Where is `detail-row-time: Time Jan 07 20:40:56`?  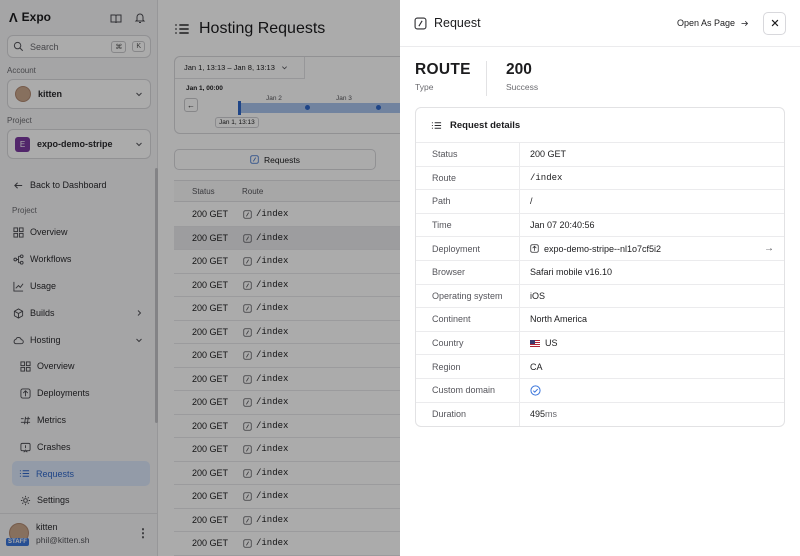
detail-row-time: Time Jan 07 20:40:56 is located at coordinates (600, 225).